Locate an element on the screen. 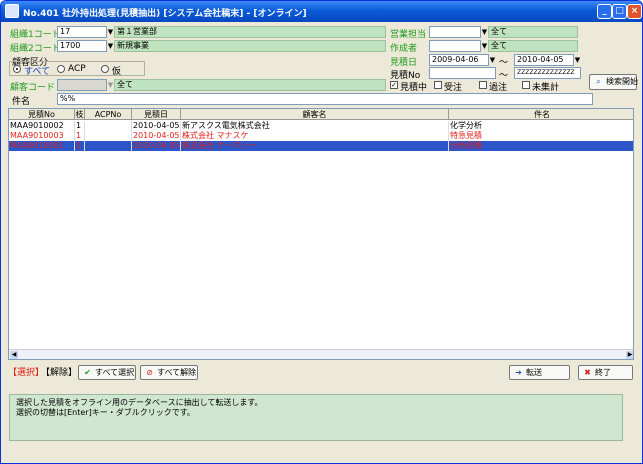 The height and width of the screenshot is (464, 643). cell-customer: 株式会社 ケーマシー is located at coordinates (315, 146).